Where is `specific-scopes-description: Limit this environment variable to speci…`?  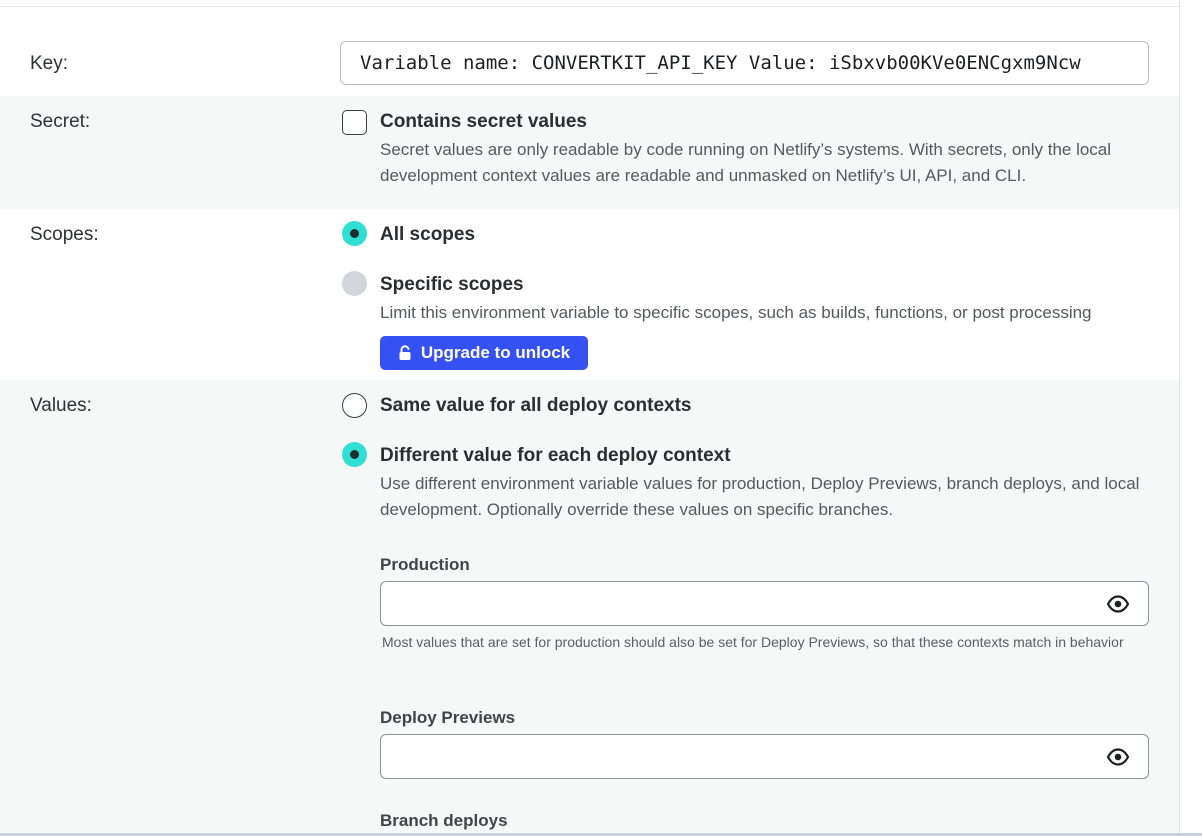 specific-scopes-description: Limit this environment variable to speci… is located at coordinates (736, 312).